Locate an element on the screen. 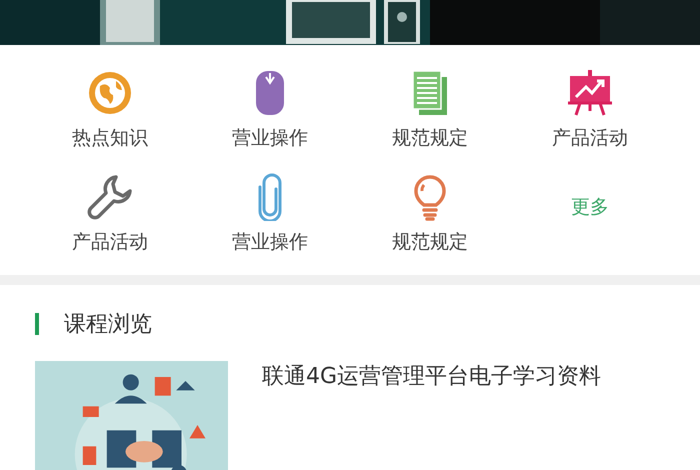  category-item: 热点知识 is located at coordinates (110, 110).